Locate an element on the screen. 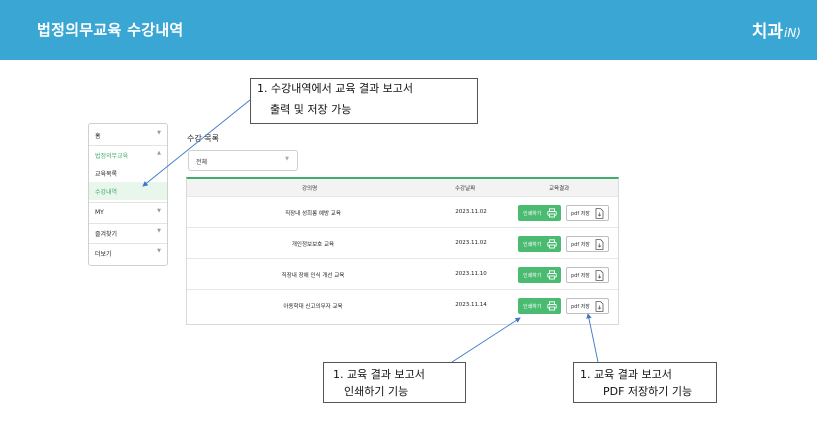 This screenshot has height=425, width=817. annotation-box-print: 1. 교육 결과 보고서 인쇄하기 기능 is located at coordinates (394, 382).